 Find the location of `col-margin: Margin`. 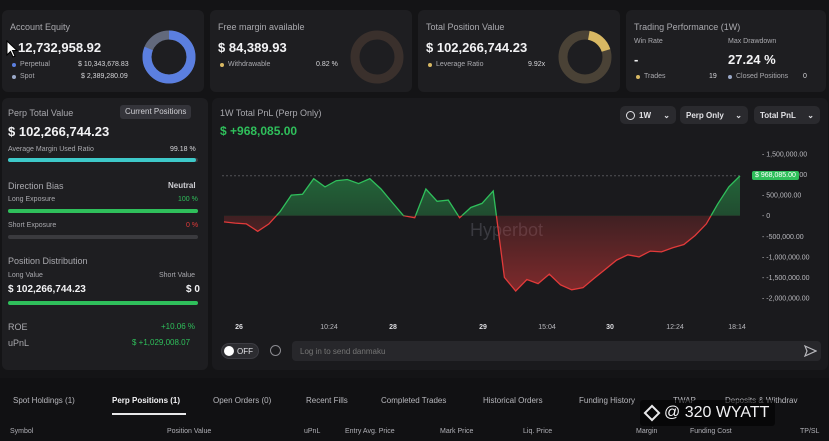

col-margin: Margin is located at coordinates (646, 431).